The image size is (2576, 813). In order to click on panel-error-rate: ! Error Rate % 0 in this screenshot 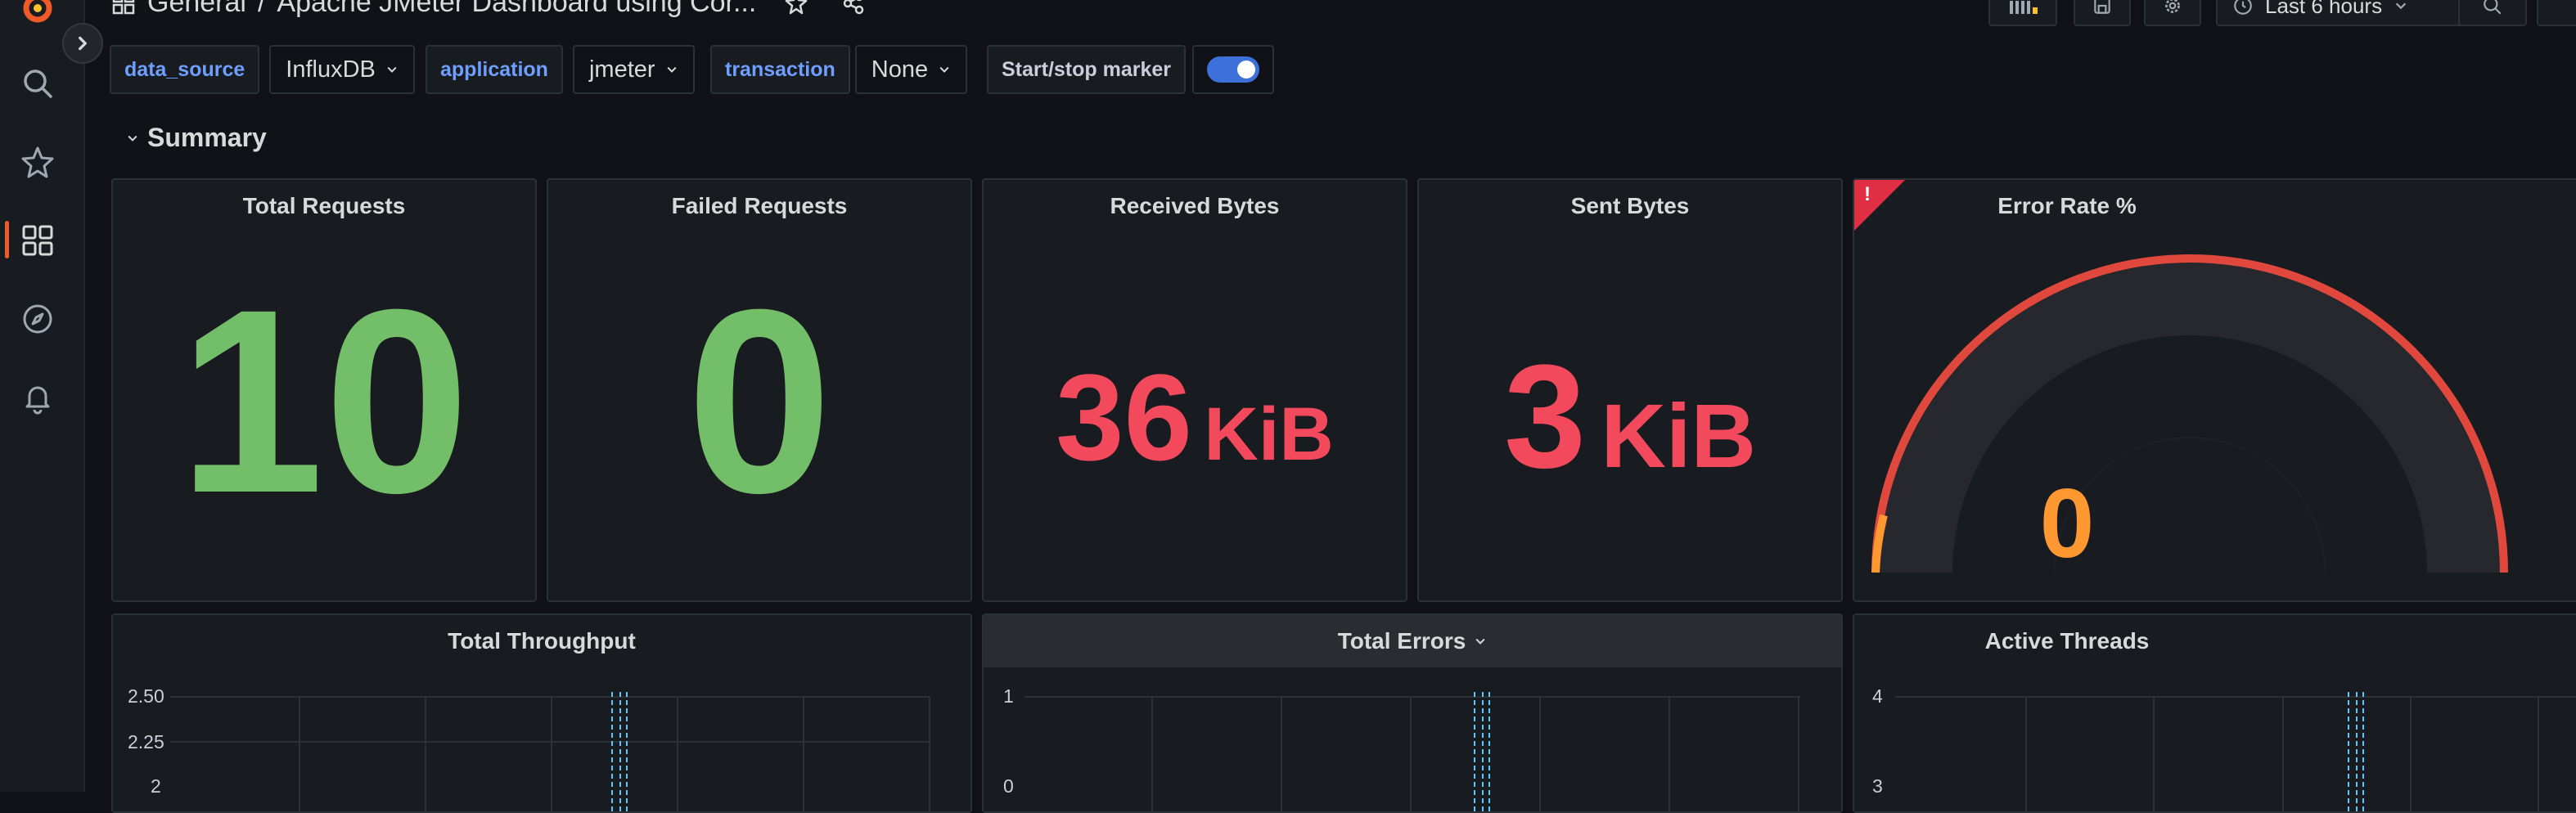, I will do `click(2214, 390)`.